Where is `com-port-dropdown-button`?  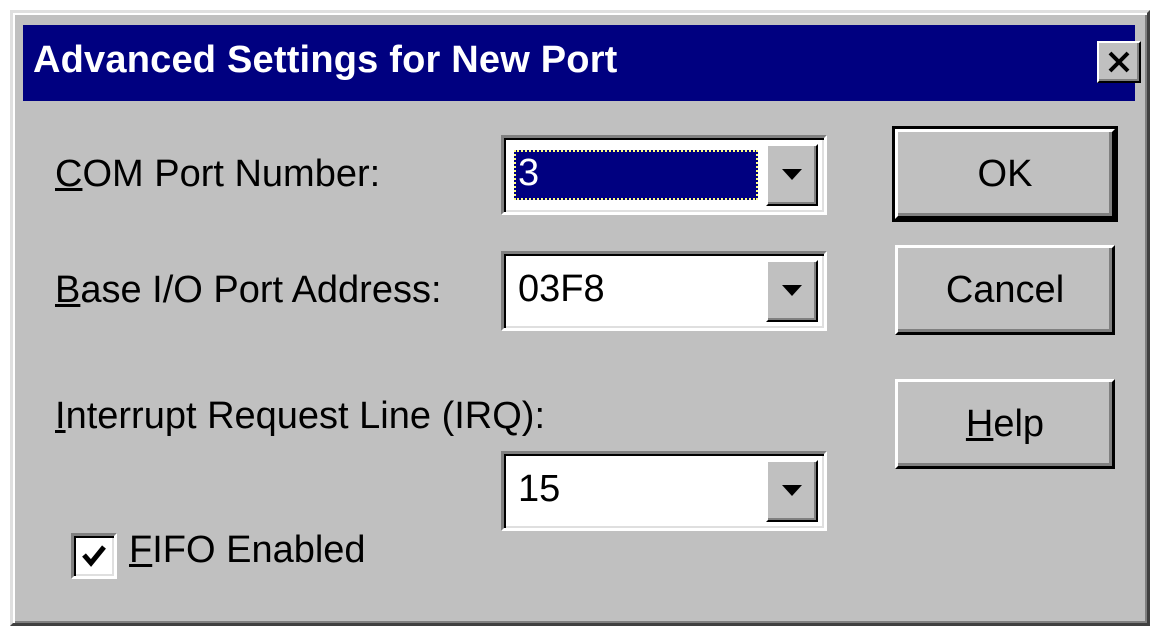 com-port-dropdown-button is located at coordinates (792, 175).